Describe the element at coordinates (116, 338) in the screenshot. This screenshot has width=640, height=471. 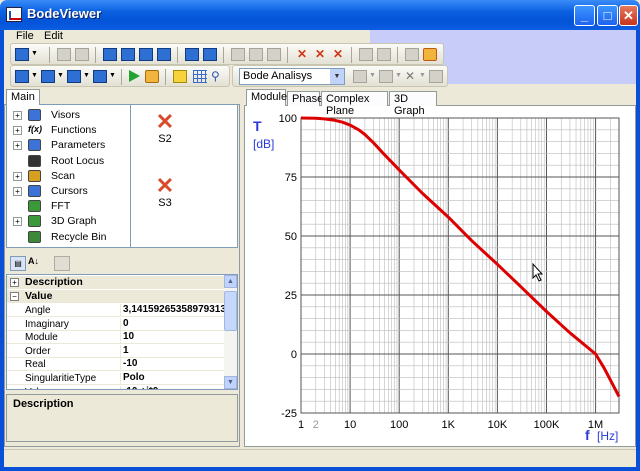
I see `property-row-module: Module 10` at that location.